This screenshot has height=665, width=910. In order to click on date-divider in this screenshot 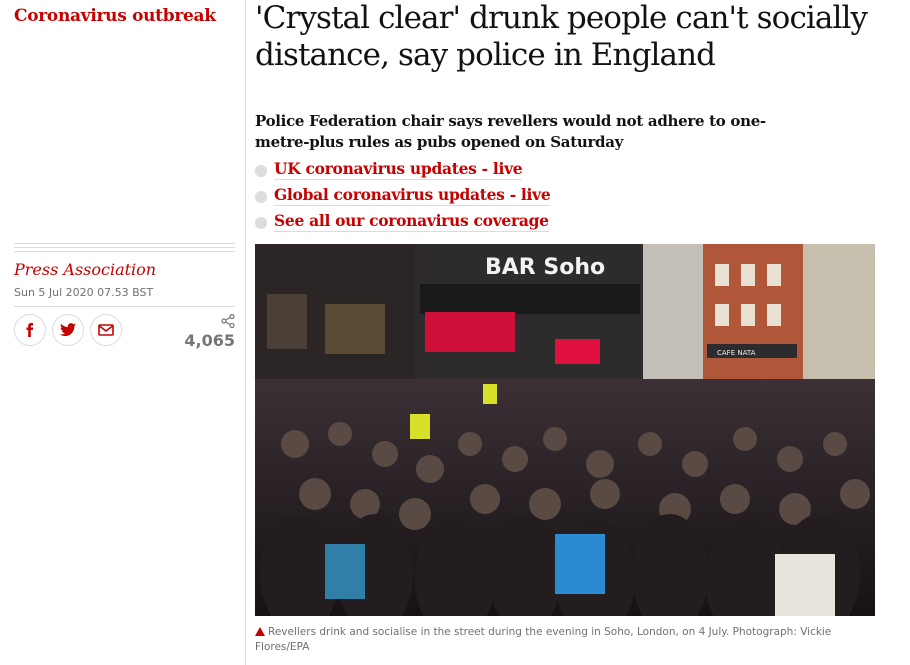, I will do `click(124, 306)`.